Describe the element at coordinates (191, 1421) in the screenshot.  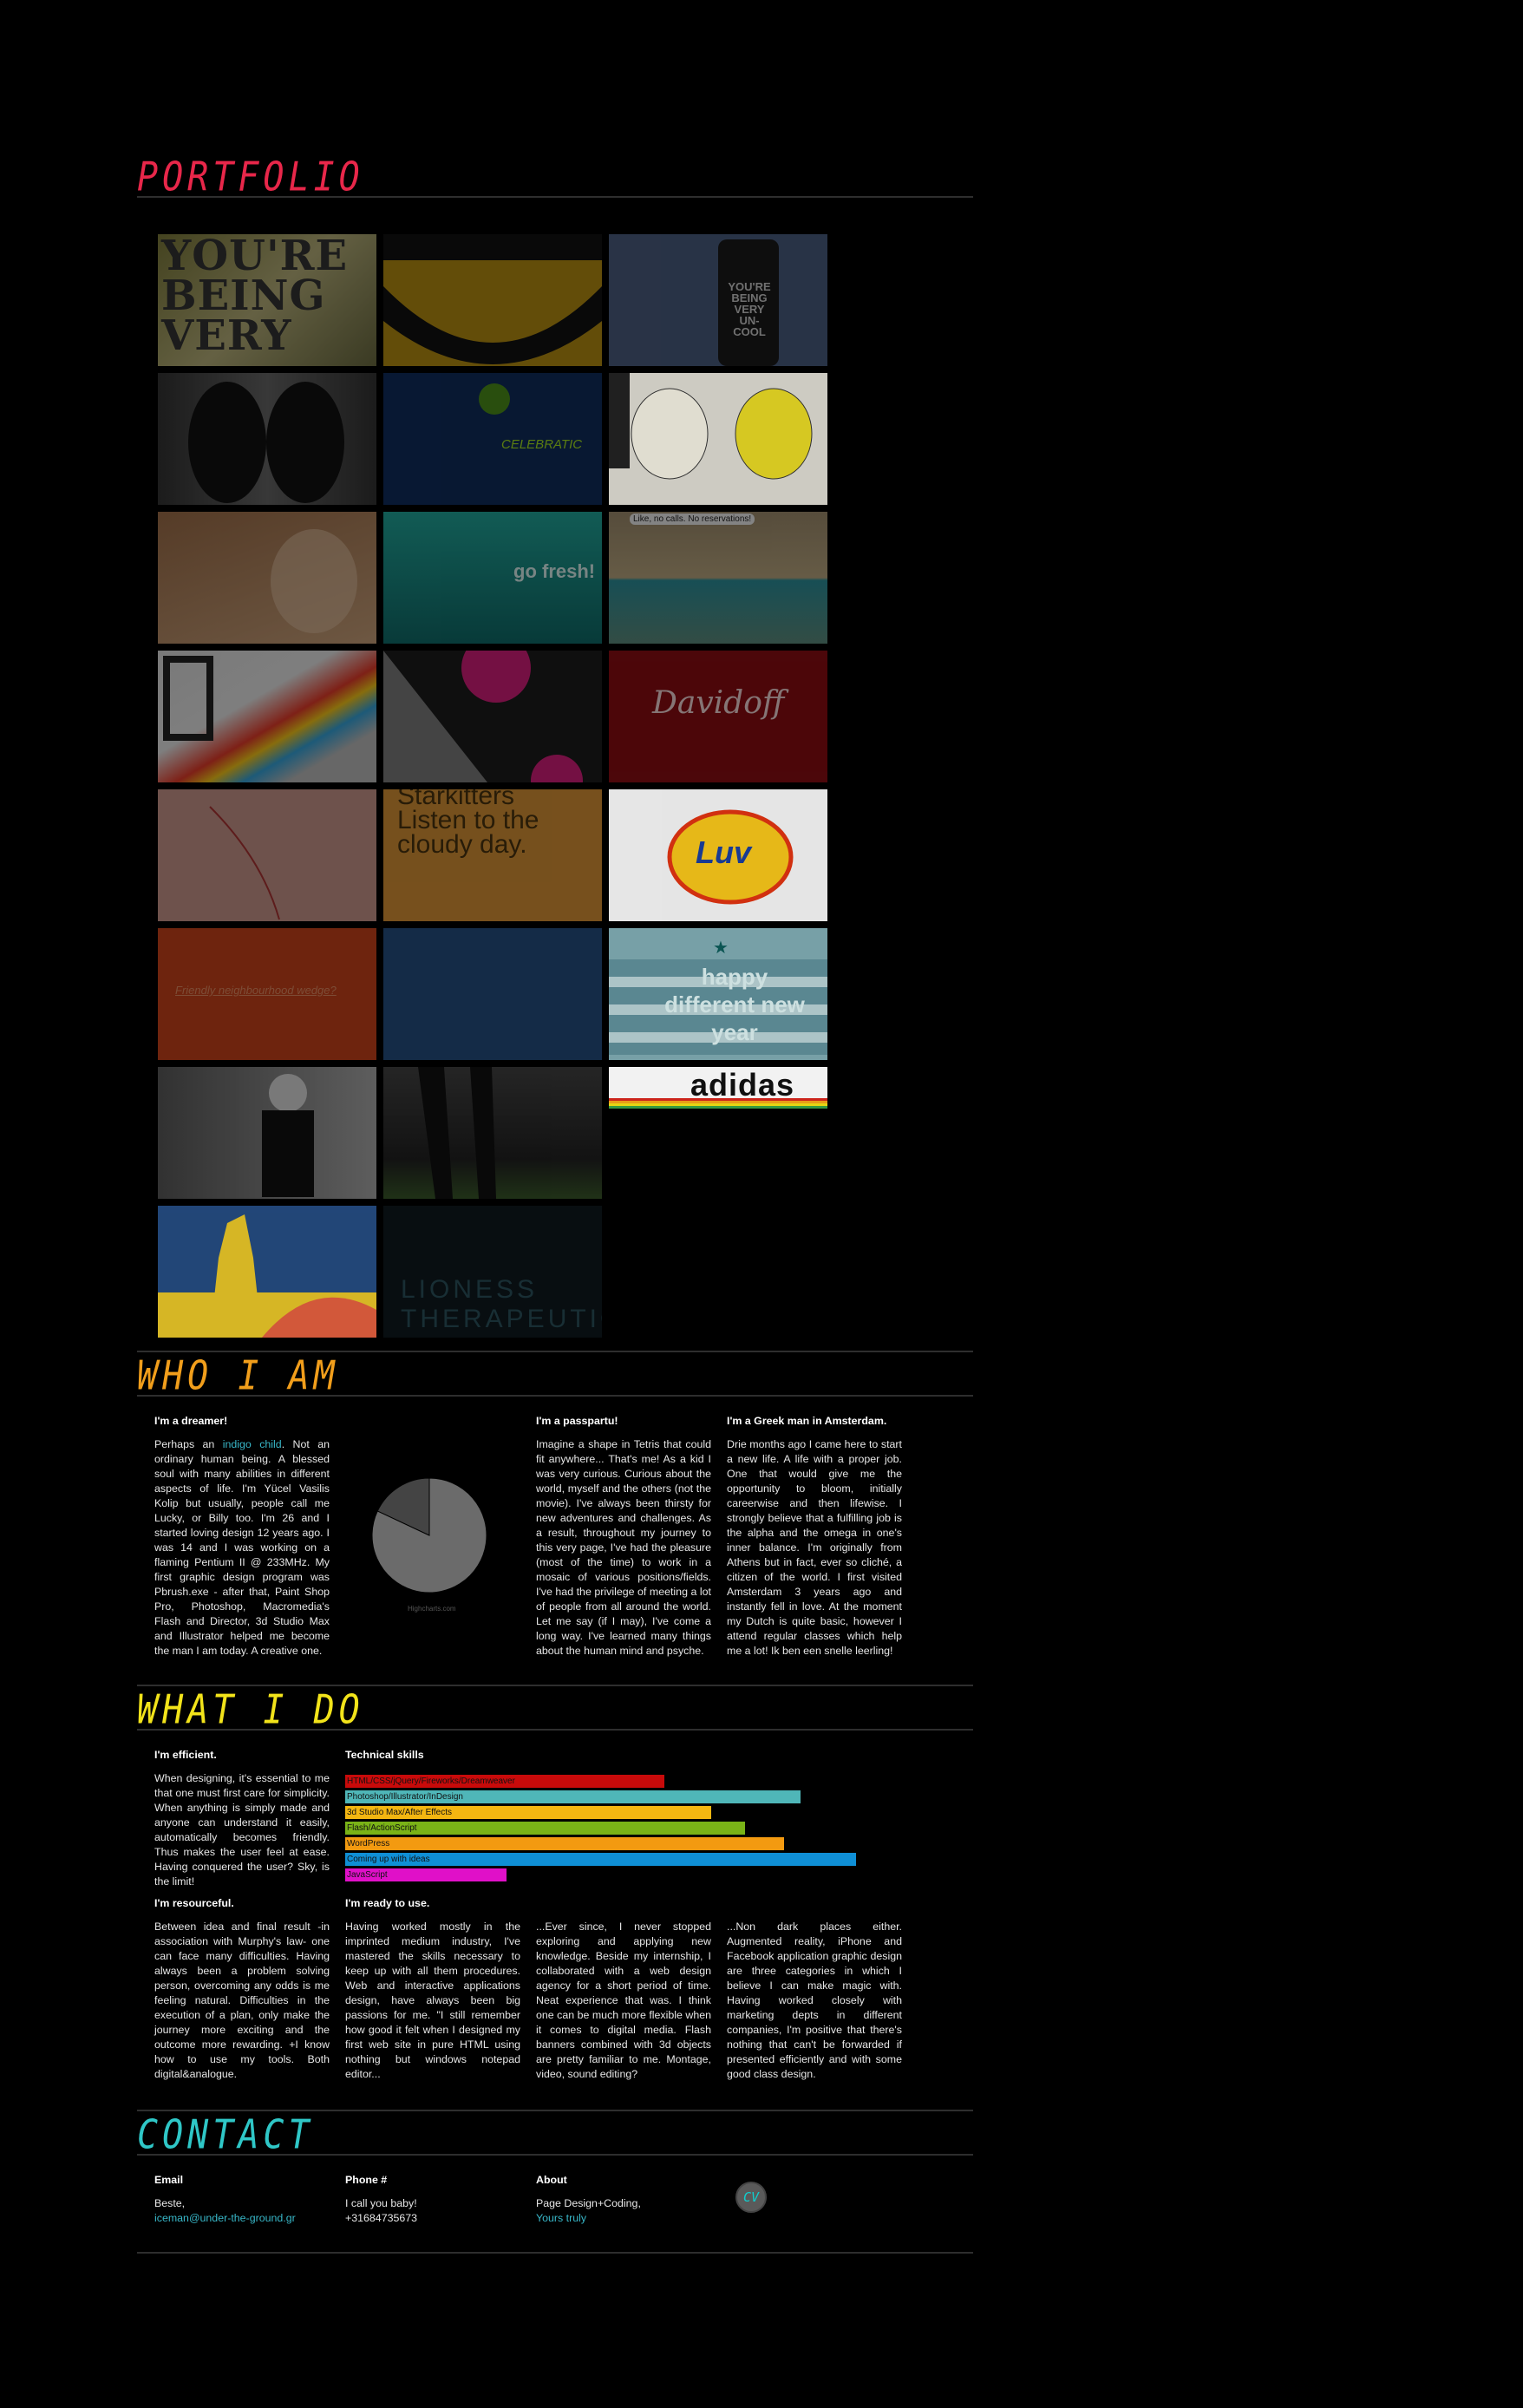
I see `dreamer-heading: I'm a dreamer!` at that location.